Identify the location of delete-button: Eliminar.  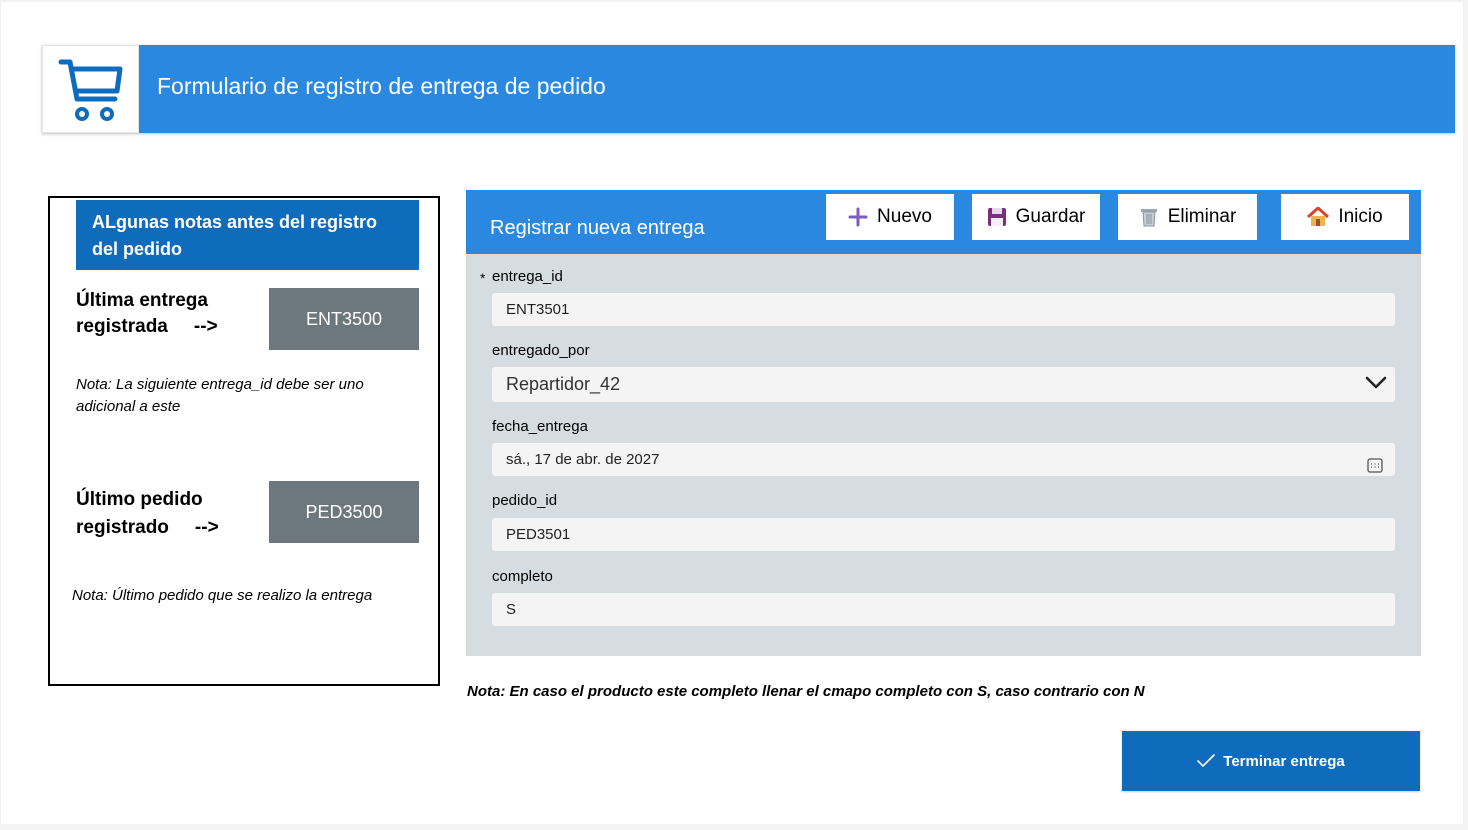
(1187, 217).